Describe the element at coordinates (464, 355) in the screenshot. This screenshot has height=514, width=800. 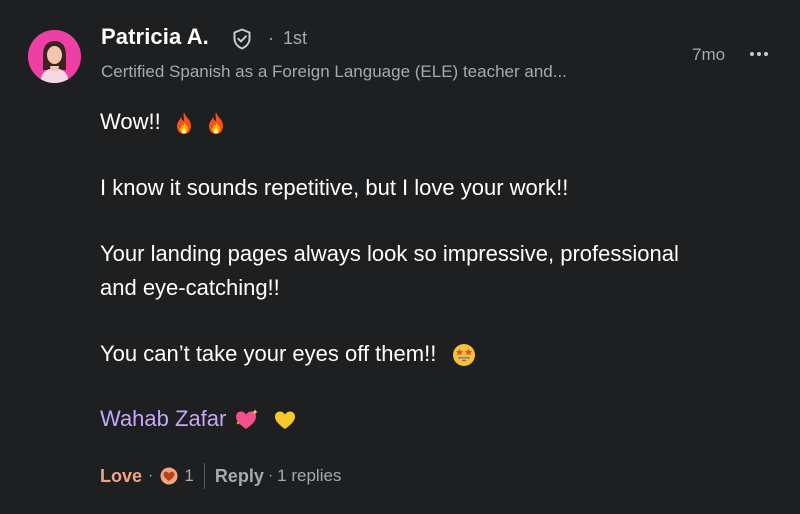
I see `star-struck-emoji-icon` at that location.